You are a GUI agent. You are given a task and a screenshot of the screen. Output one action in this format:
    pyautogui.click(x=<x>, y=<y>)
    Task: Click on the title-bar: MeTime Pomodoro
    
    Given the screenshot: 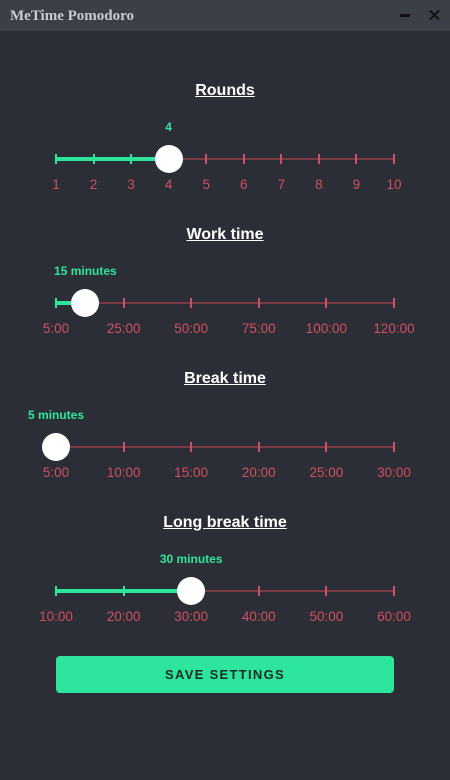 What is the action you would take?
    pyautogui.click(x=225, y=15)
    